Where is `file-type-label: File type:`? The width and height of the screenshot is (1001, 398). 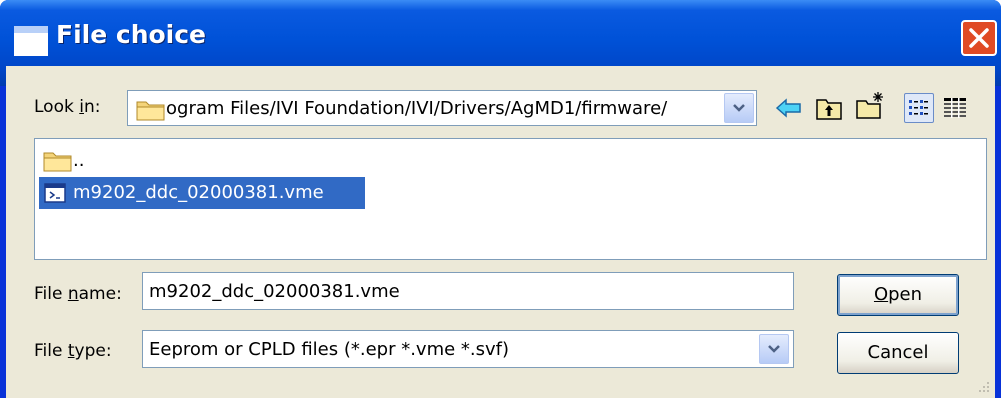
file-type-label: File type: is located at coordinates (73, 351).